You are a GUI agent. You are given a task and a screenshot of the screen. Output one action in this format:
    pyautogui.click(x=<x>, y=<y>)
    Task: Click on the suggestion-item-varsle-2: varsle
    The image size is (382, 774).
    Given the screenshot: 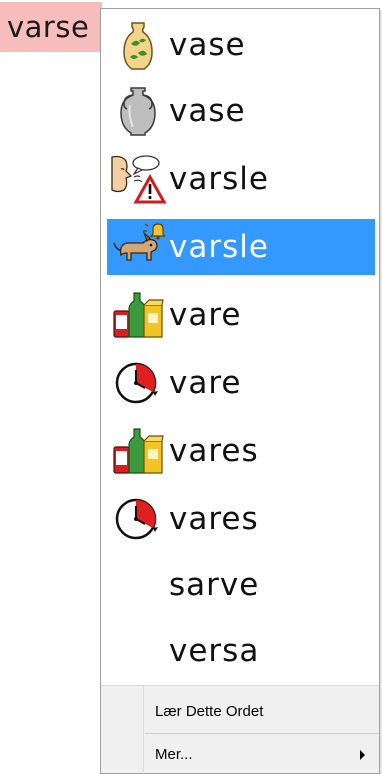 What is the action you would take?
    pyautogui.click(x=241, y=247)
    